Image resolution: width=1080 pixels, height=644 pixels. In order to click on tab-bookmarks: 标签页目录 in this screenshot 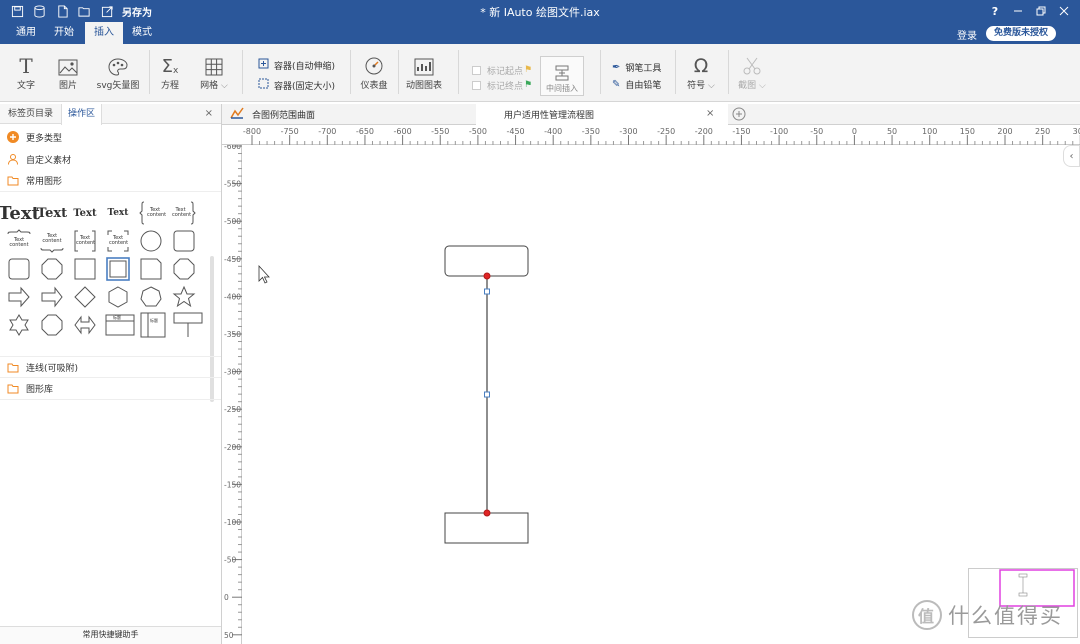, I will do `click(30, 114)`.